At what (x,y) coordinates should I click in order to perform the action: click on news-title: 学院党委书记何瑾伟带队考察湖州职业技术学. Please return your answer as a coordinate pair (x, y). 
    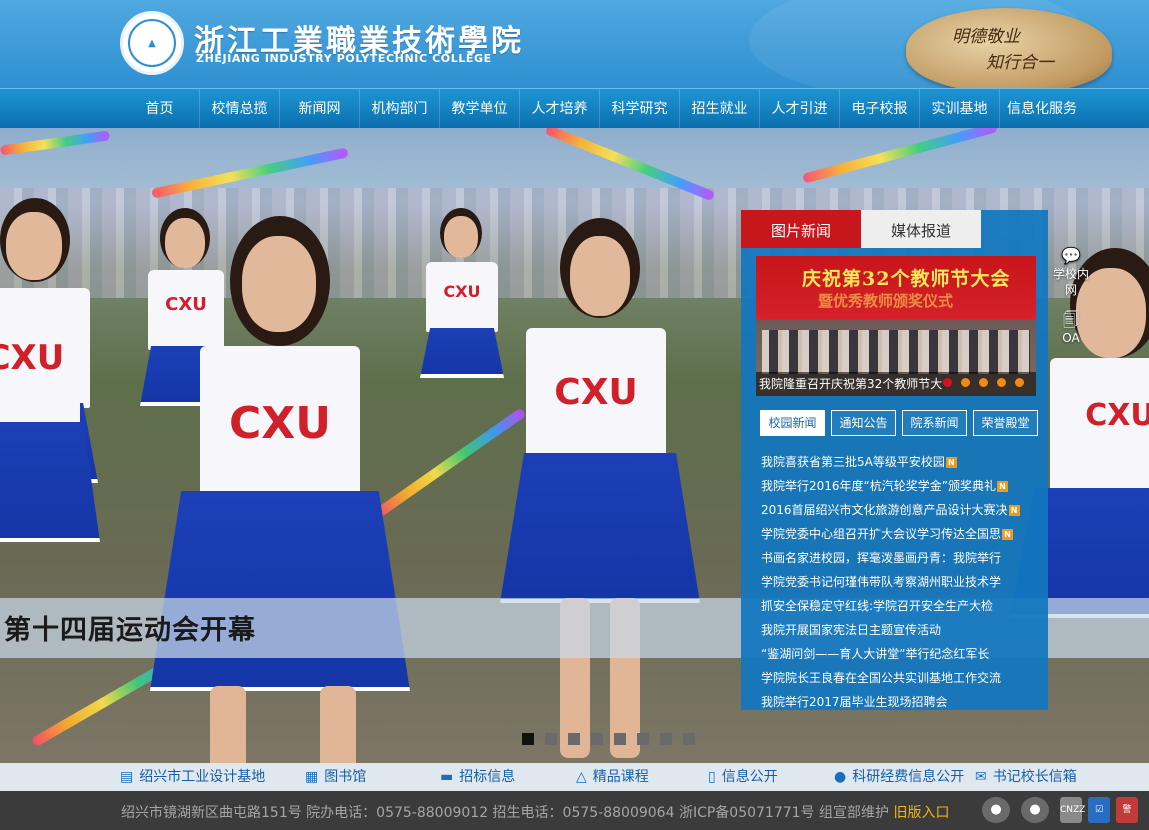
    Looking at the image, I should click on (881, 582).